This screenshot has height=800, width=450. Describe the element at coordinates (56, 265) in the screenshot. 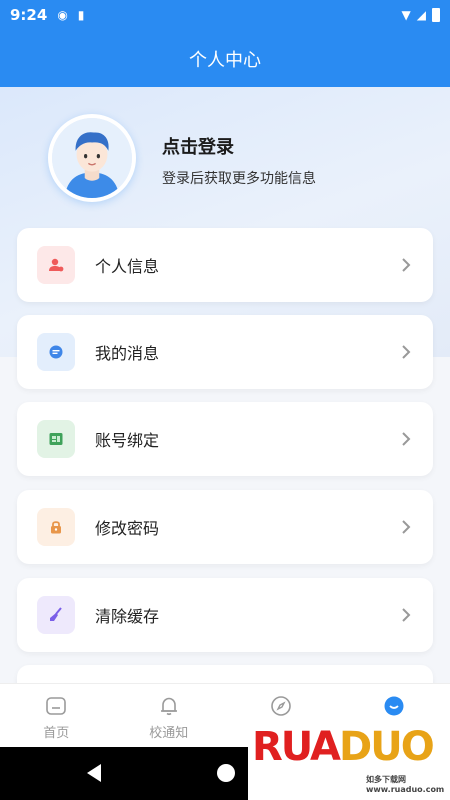

I see `person-icon` at that location.